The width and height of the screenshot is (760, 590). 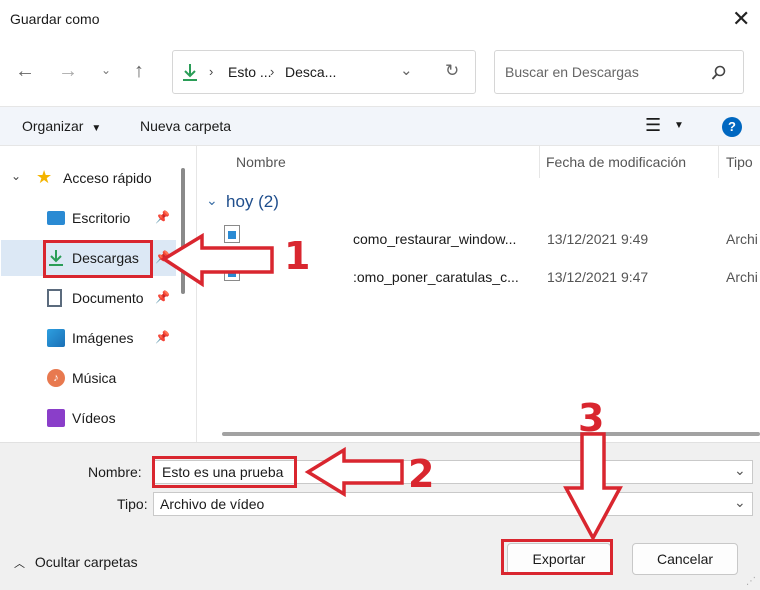 What do you see at coordinates (94, 418) in the screenshot?
I see `sidebar-item-label: Vídeos` at bounding box center [94, 418].